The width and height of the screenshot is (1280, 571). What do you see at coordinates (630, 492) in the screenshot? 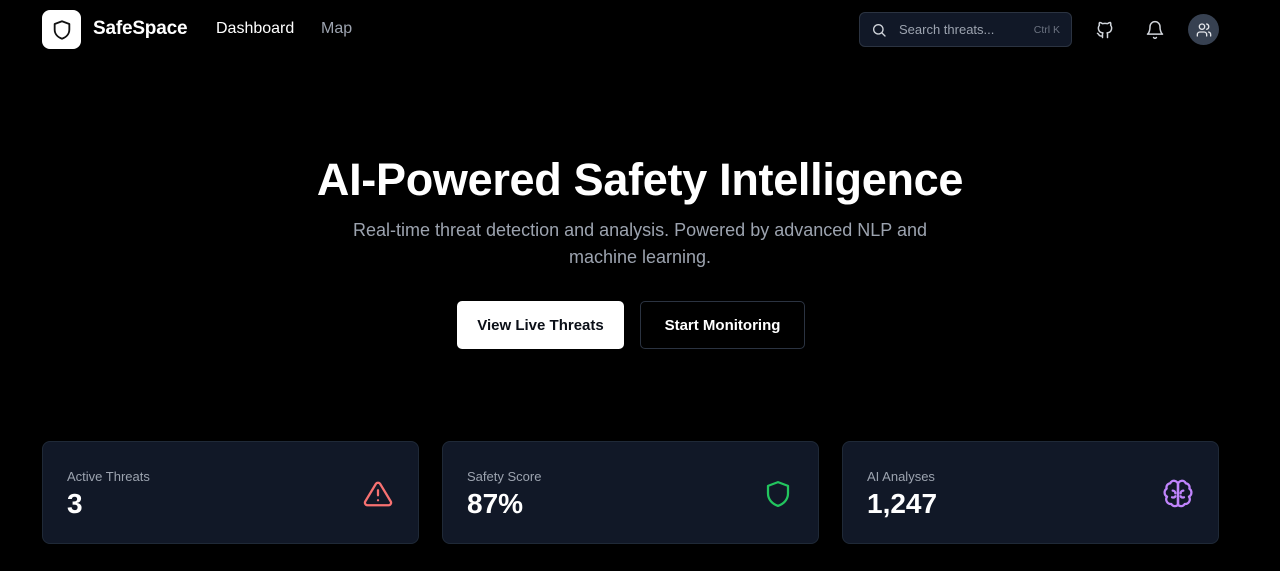
I see `stat-card-safety-score: Safety Score 87%` at bounding box center [630, 492].